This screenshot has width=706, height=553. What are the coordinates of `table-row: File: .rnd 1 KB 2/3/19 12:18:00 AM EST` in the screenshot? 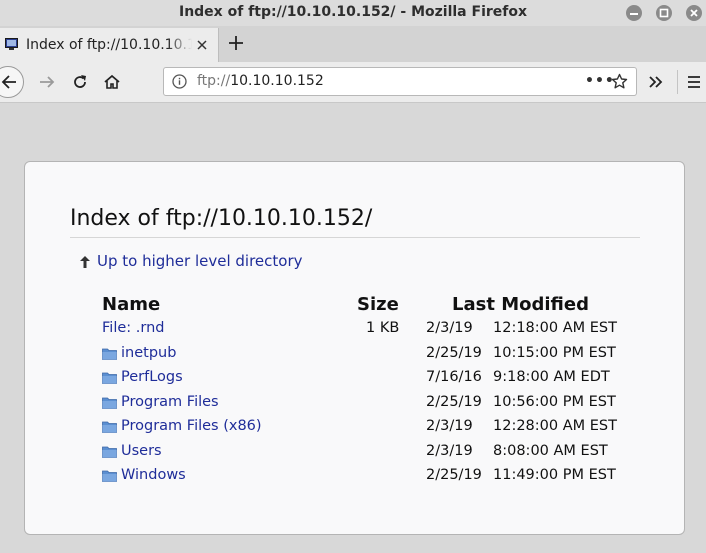 It's located at (355, 332).